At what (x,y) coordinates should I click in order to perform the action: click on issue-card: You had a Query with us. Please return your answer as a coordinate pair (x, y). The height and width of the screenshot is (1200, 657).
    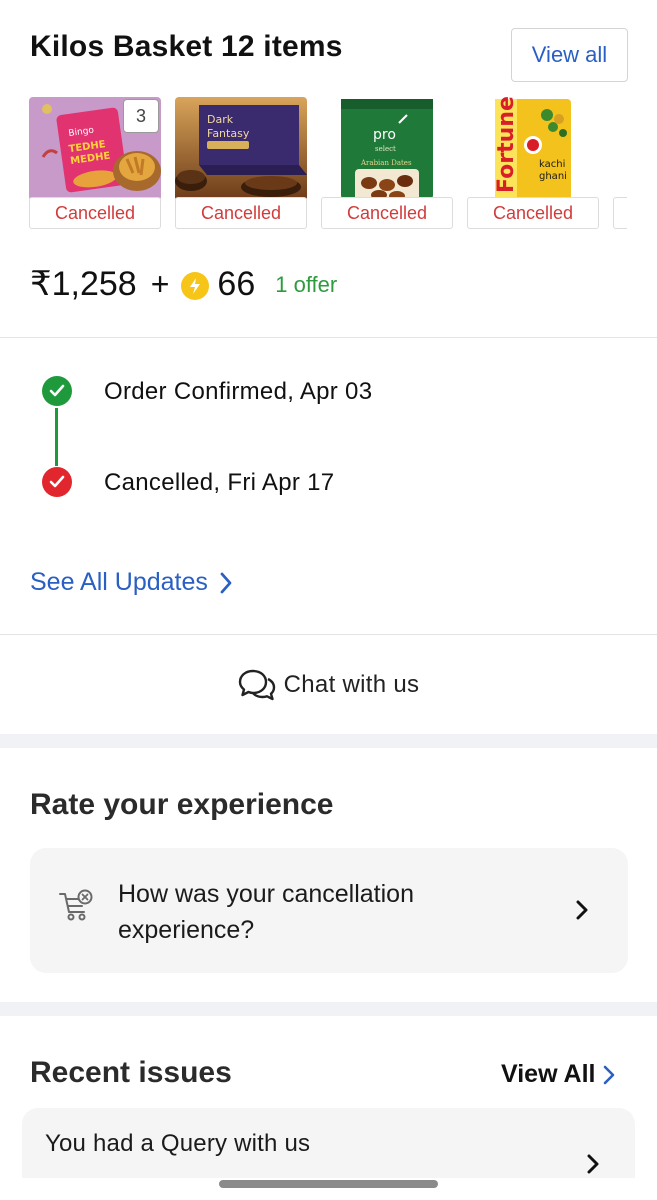
    Looking at the image, I should click on (328, 1143).